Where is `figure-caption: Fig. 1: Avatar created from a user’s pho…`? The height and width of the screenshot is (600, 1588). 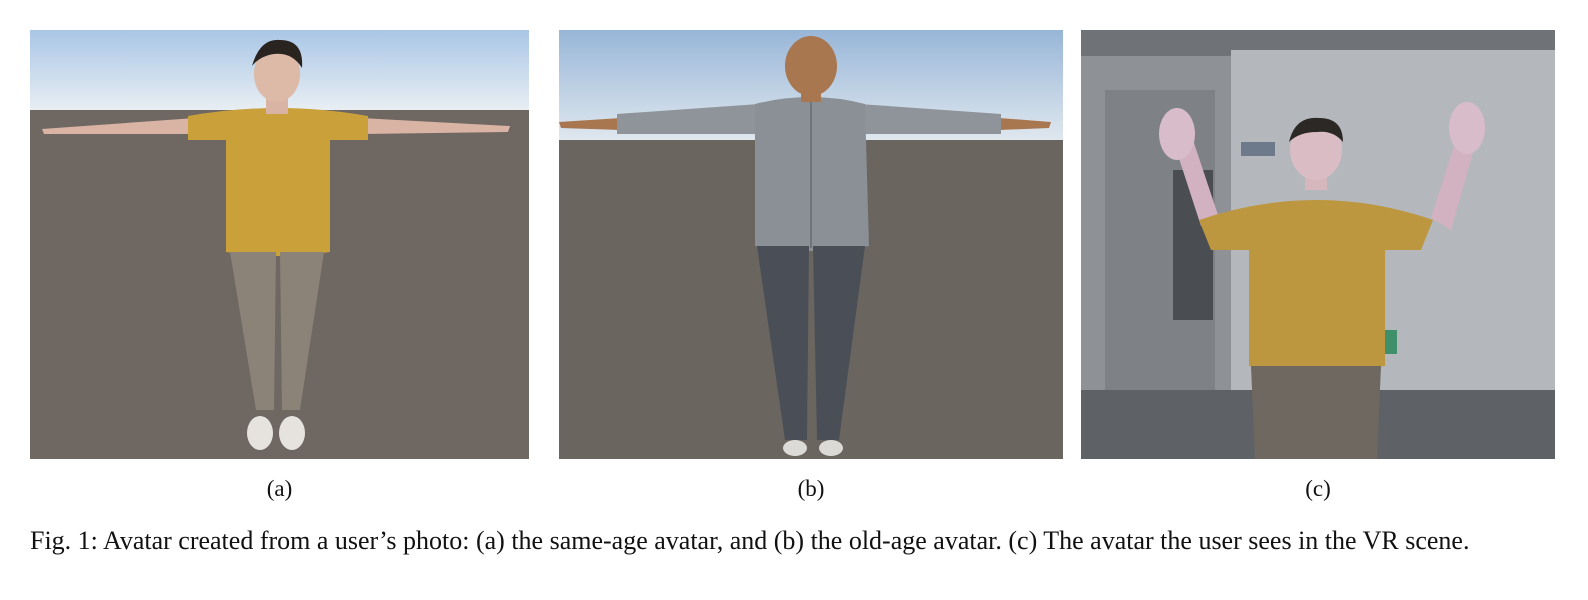 figure-caption: Fig. 1: Avatar created from a user’s pho… is located at coordinates (750, 540).